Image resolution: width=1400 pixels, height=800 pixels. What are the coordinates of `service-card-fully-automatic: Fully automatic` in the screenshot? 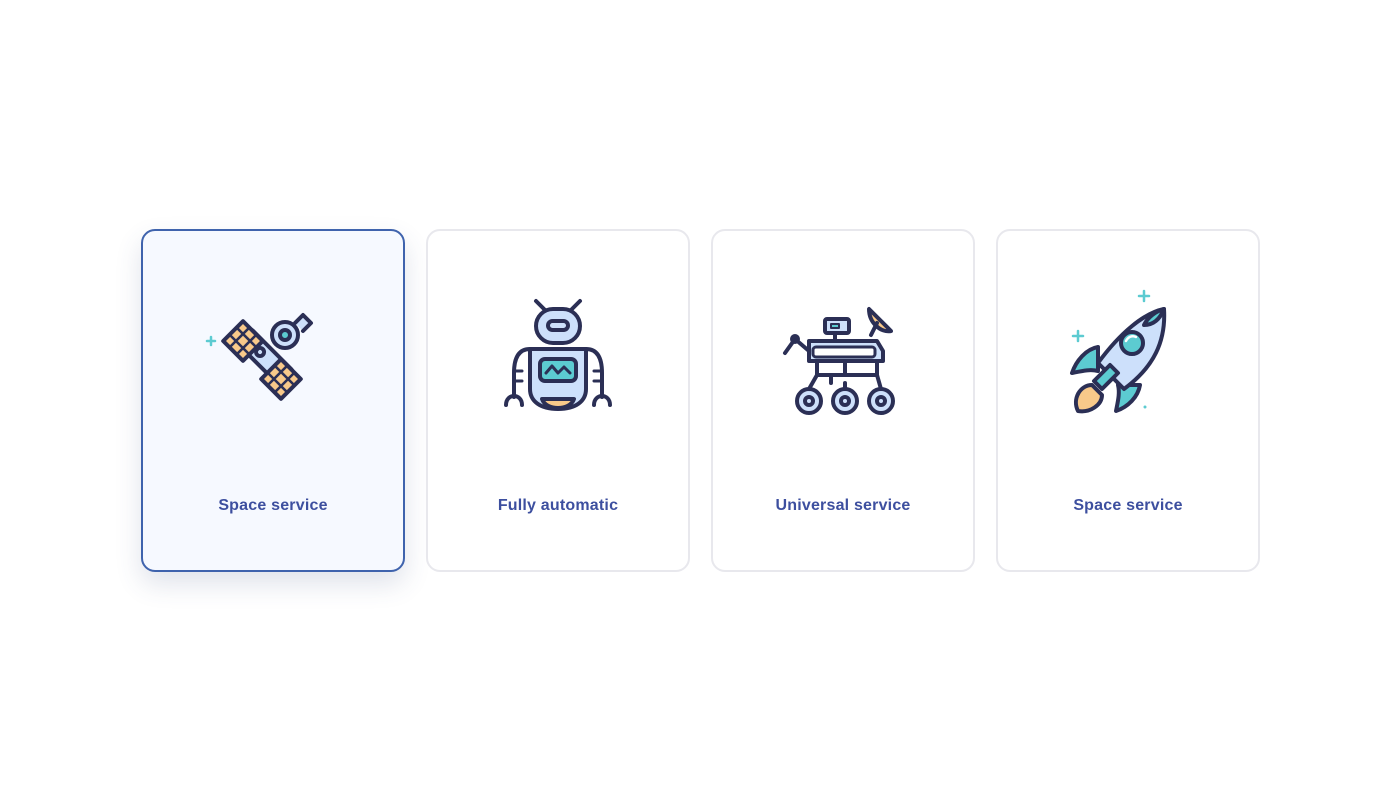 It's located at (558, 400).